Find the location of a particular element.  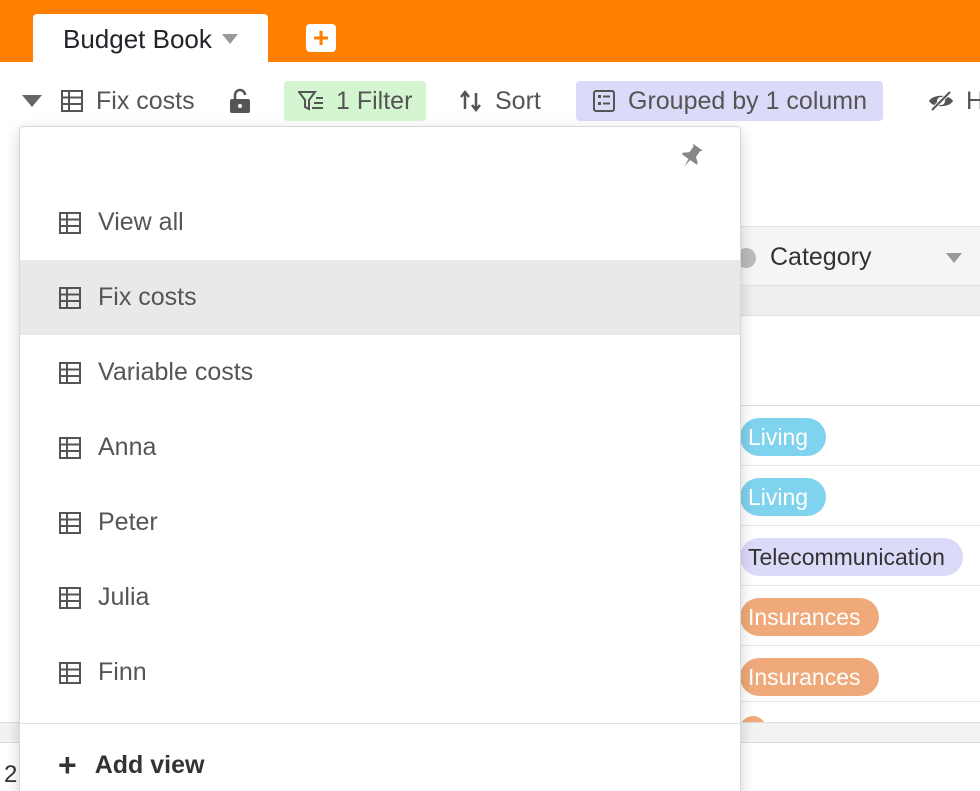

hide-columns-button: H is located at coordinates (954, 101).